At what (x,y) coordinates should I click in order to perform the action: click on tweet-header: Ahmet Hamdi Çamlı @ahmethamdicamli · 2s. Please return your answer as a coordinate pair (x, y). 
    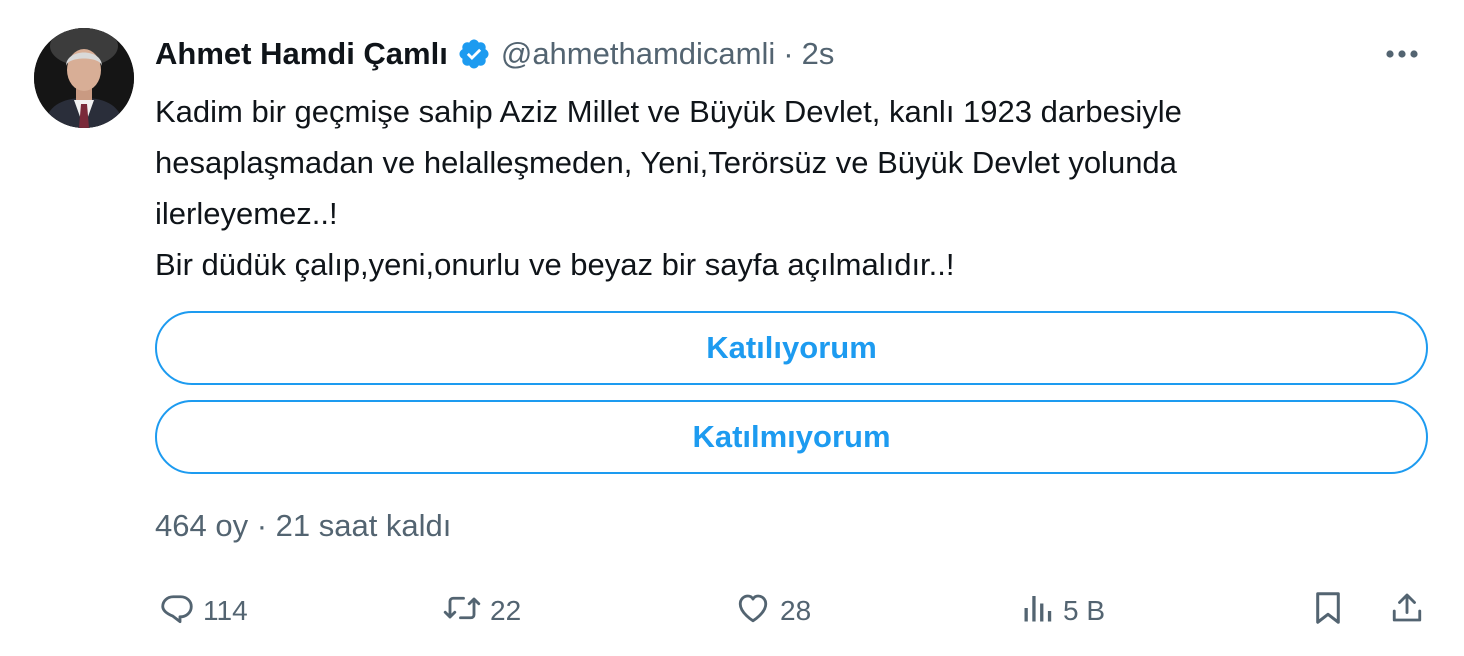
    Looking at the image, I should click on (494, 54).